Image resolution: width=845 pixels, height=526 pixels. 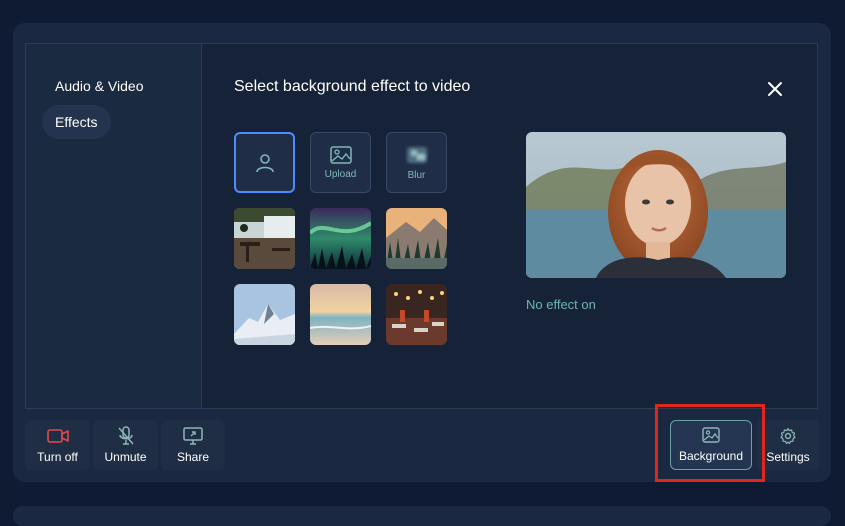 I want to click on turn-off-video-button: Turn off, so click(x=57, y=445).